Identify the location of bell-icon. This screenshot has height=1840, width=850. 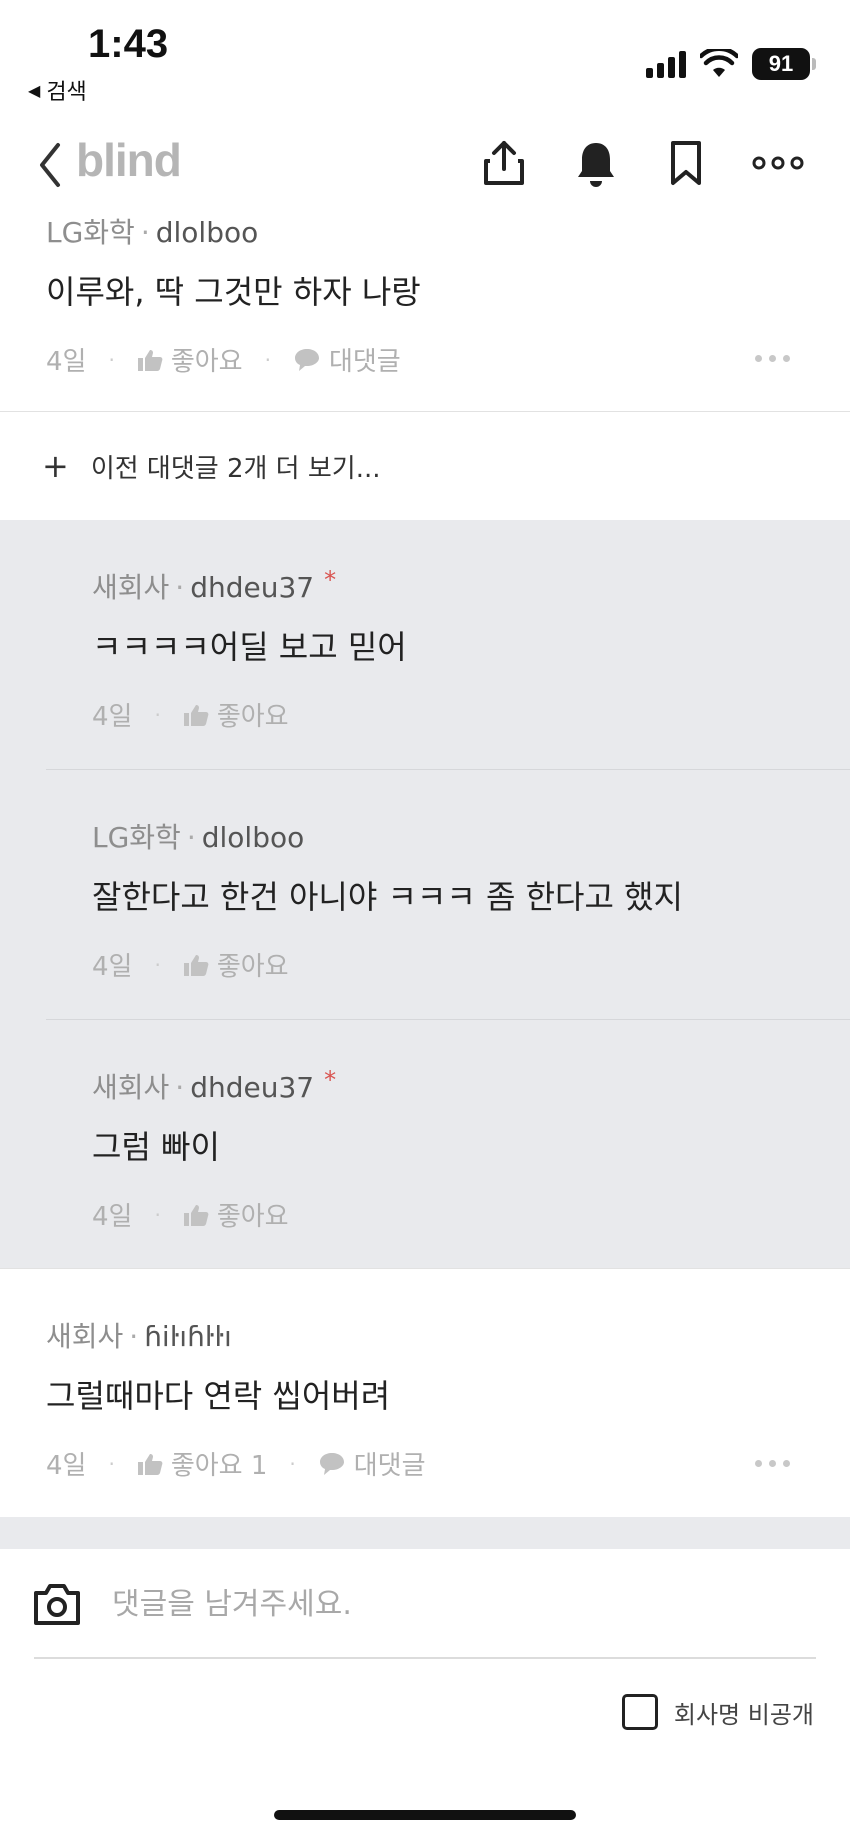
(596, 165).